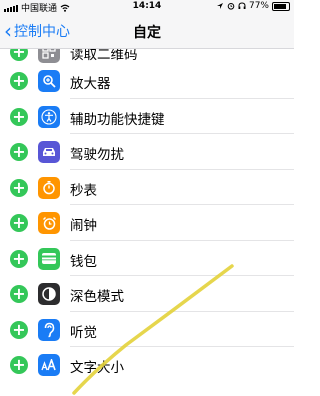 Image resolution: width=320 pixels, height=396 pixels. I want to click on control-label: 放大器, so click(90, 84).